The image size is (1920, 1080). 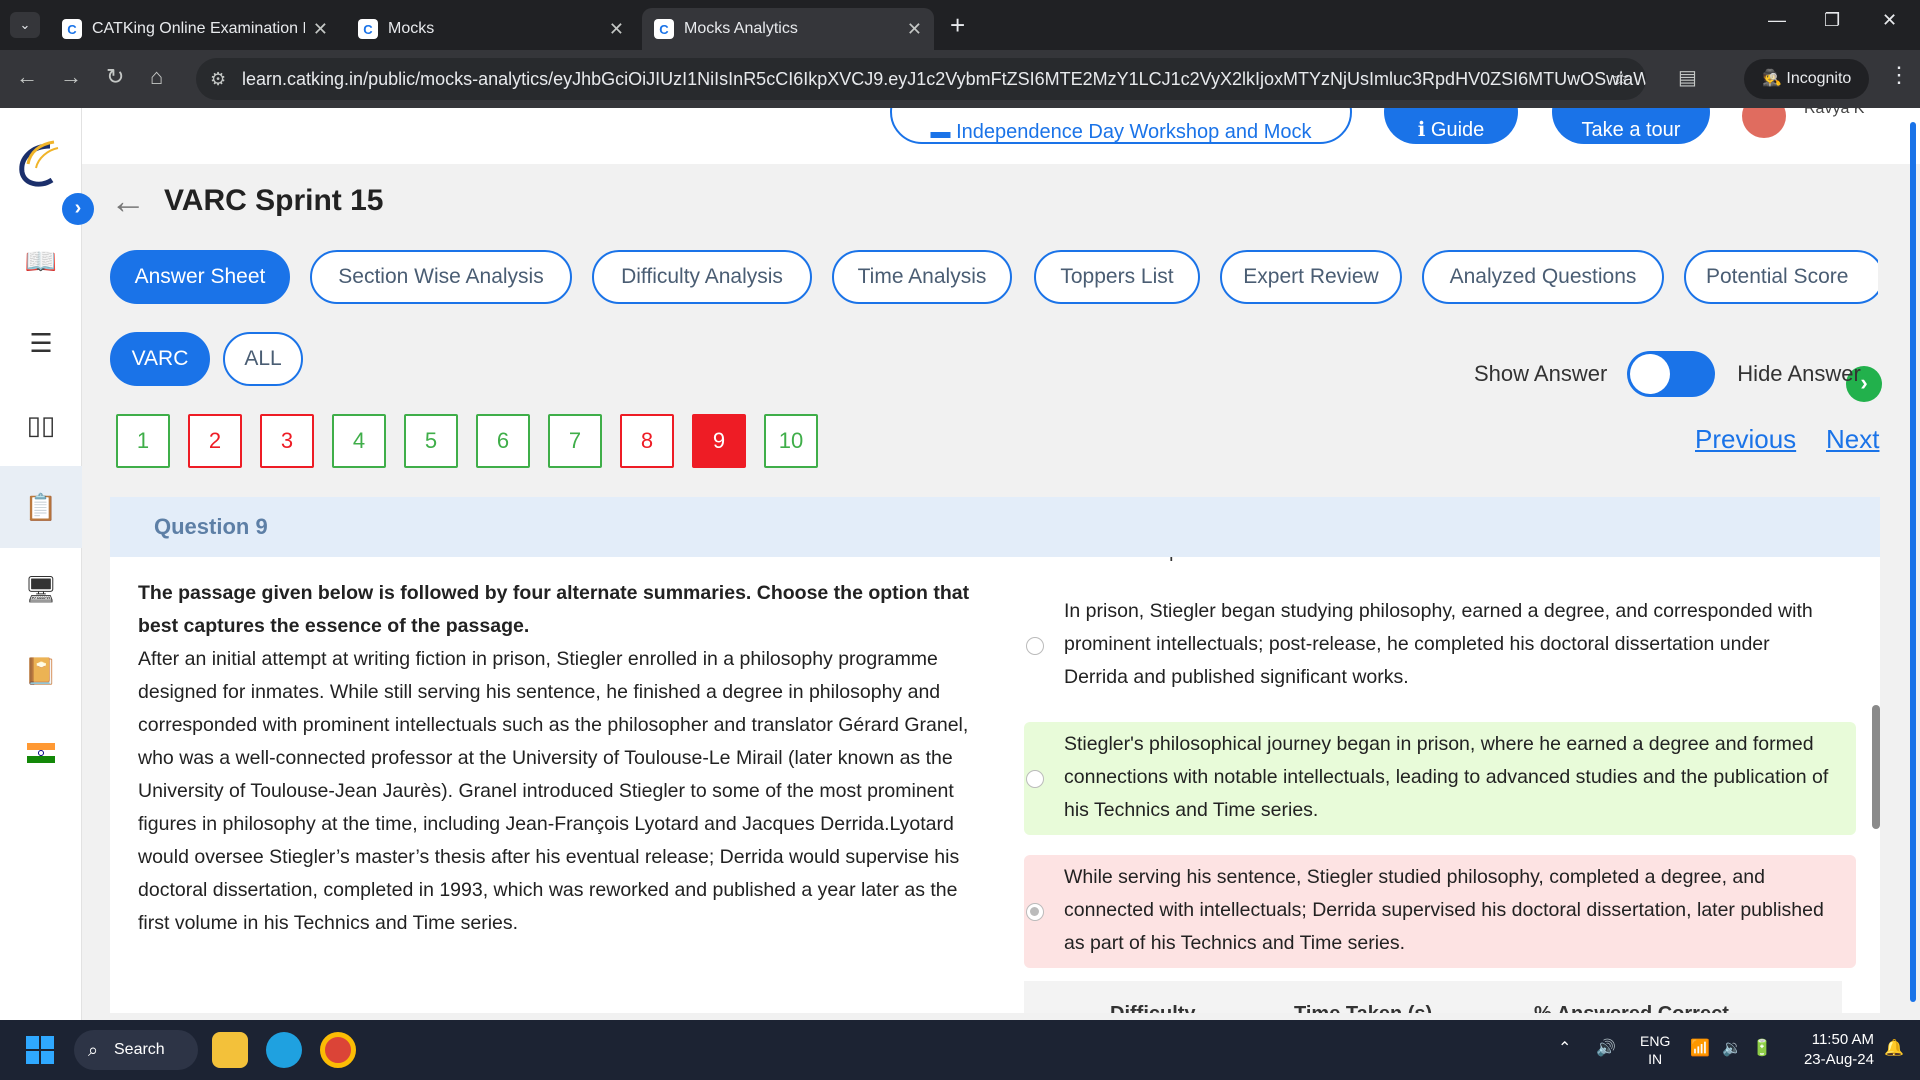 What do you see at coordinates (1621, 79) in the screenshot?
I see `bookmark-star-icon: ☆` at bounding box center [1621, 79].